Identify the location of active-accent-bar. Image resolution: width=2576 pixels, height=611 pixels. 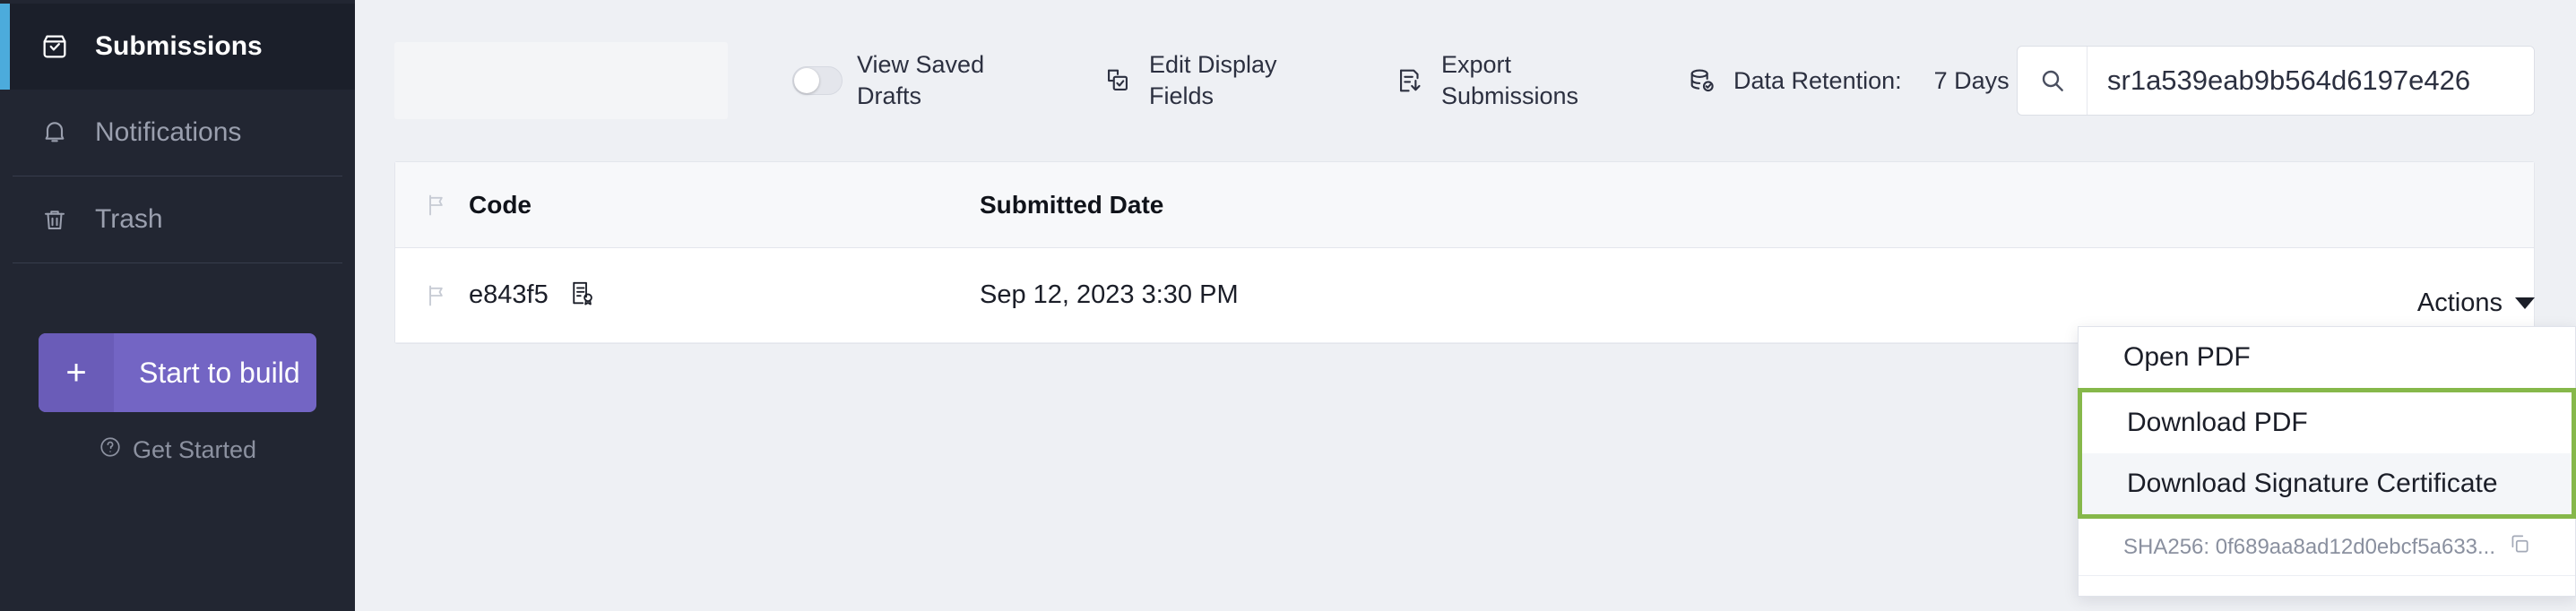
(5, 47).